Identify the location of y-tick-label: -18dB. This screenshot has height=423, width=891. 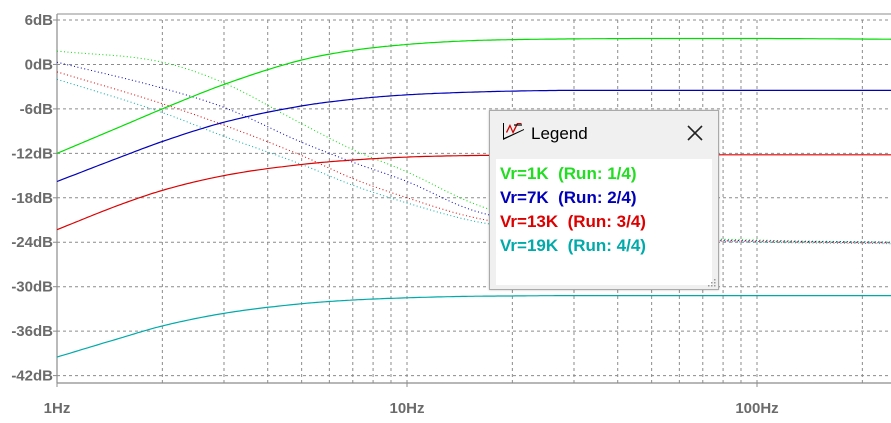
(32, 198).